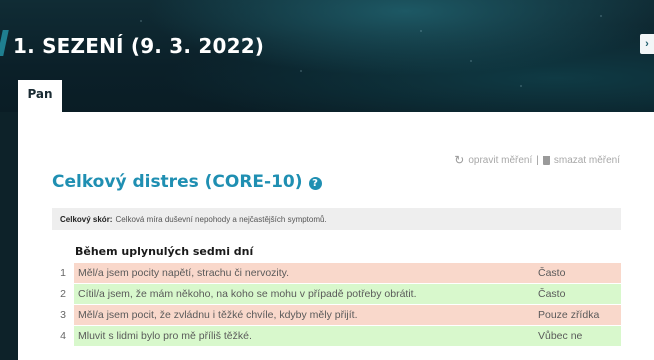 This screenshot has width=654, height=360. I want to click on refresh-icon: ↻, so click(459, 160).